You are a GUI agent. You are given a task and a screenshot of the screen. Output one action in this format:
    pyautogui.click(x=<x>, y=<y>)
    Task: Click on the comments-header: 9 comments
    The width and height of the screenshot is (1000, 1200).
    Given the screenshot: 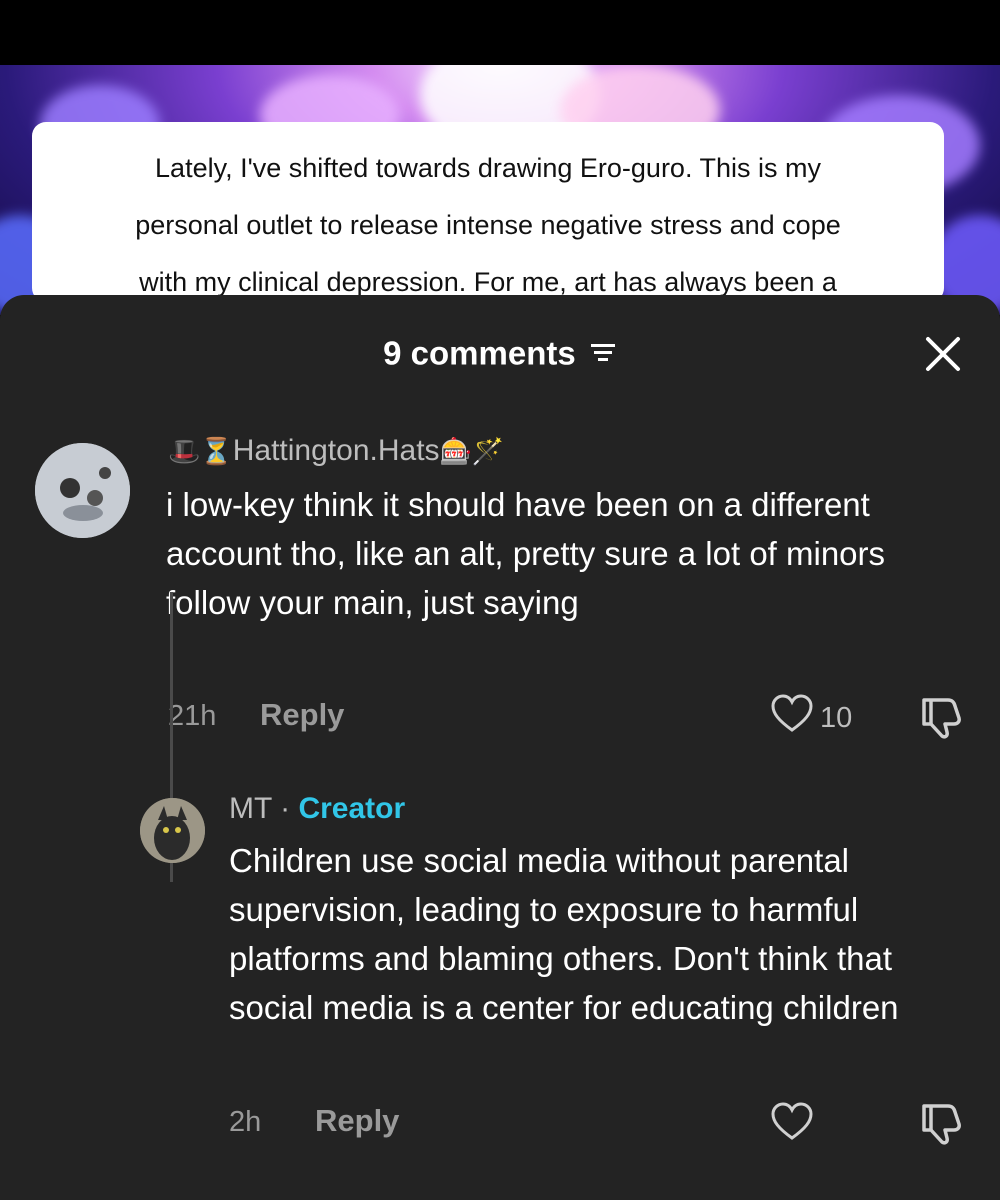 What is the action you would take?
    pyautogui.click(x=500, y=352)
    